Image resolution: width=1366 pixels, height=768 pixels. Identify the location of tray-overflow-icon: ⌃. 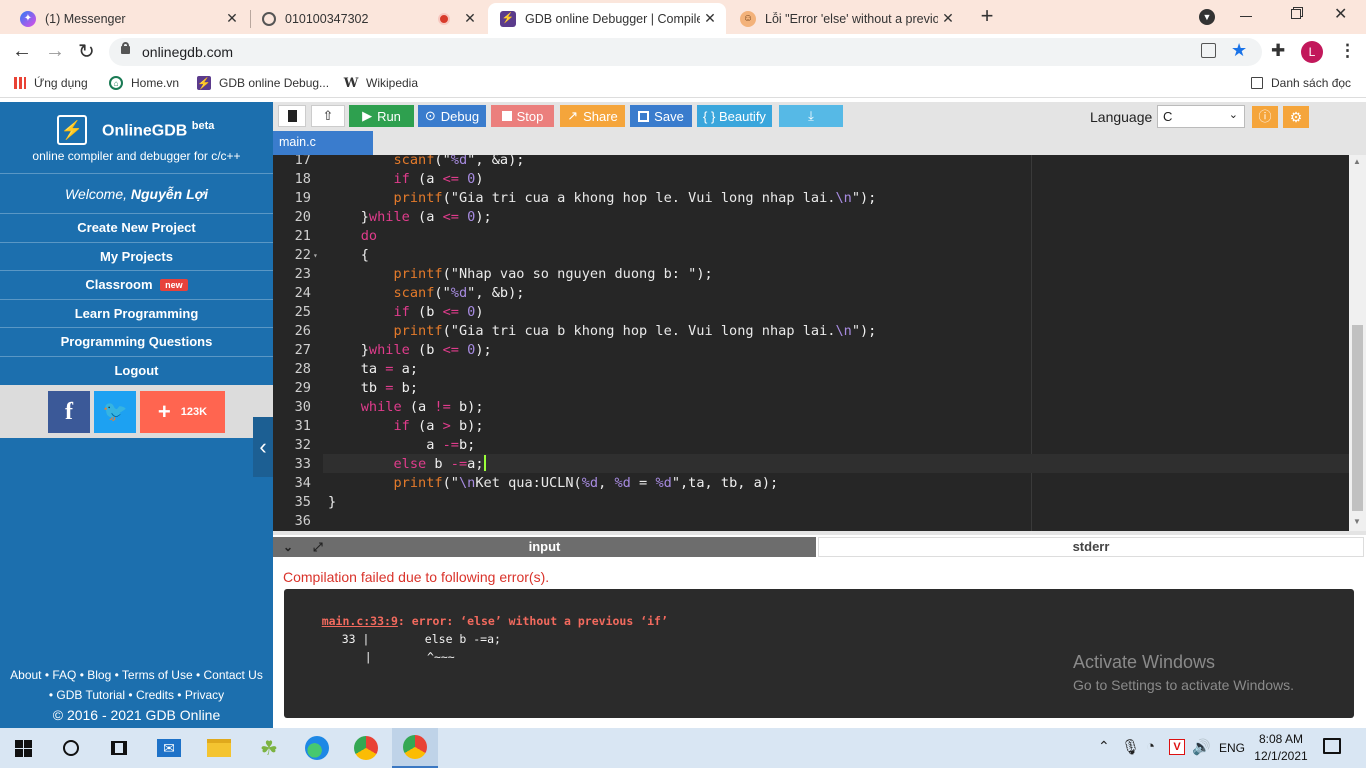
(1104, 746).